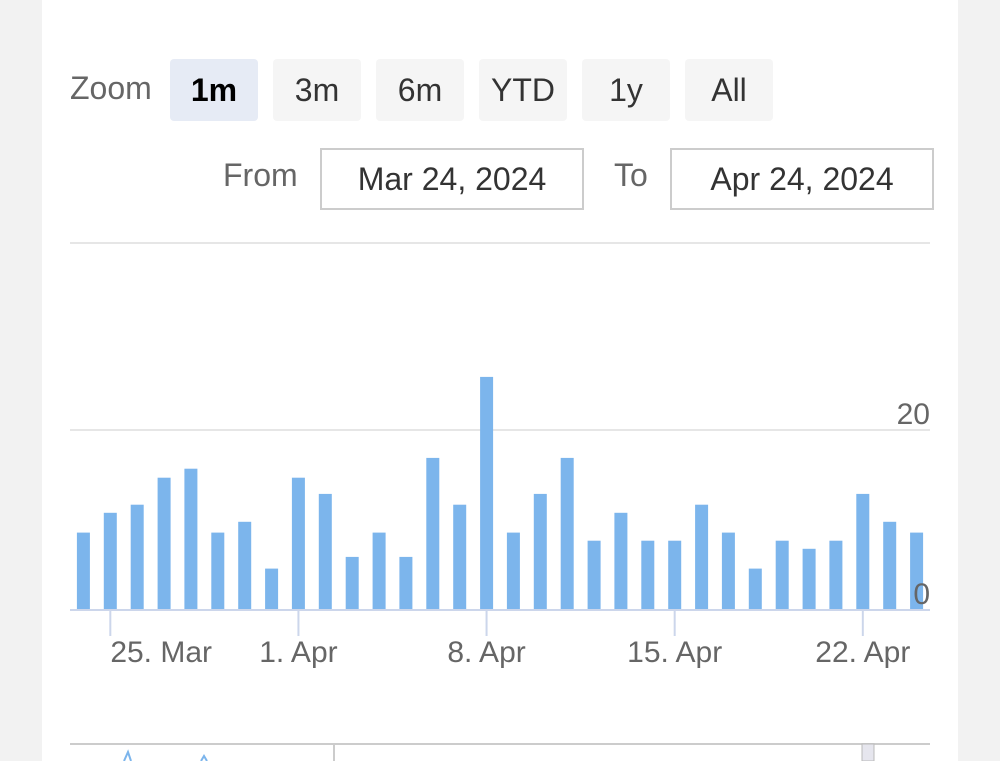  Describe the element at coordinates (161, 652) in the screenshot. I see `x-tick-label: 25. Mar` at that location.